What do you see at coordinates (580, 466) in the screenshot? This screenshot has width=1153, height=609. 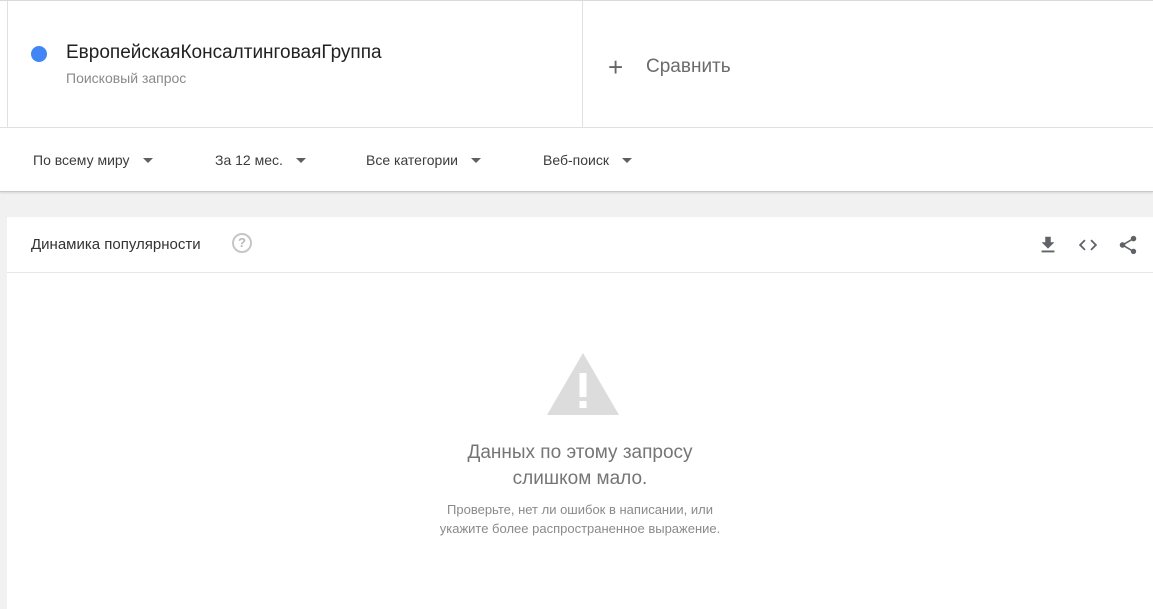 I see `empty-state-title: Данных по этому запросу слишком мало.` at bounding box center [580, 466].